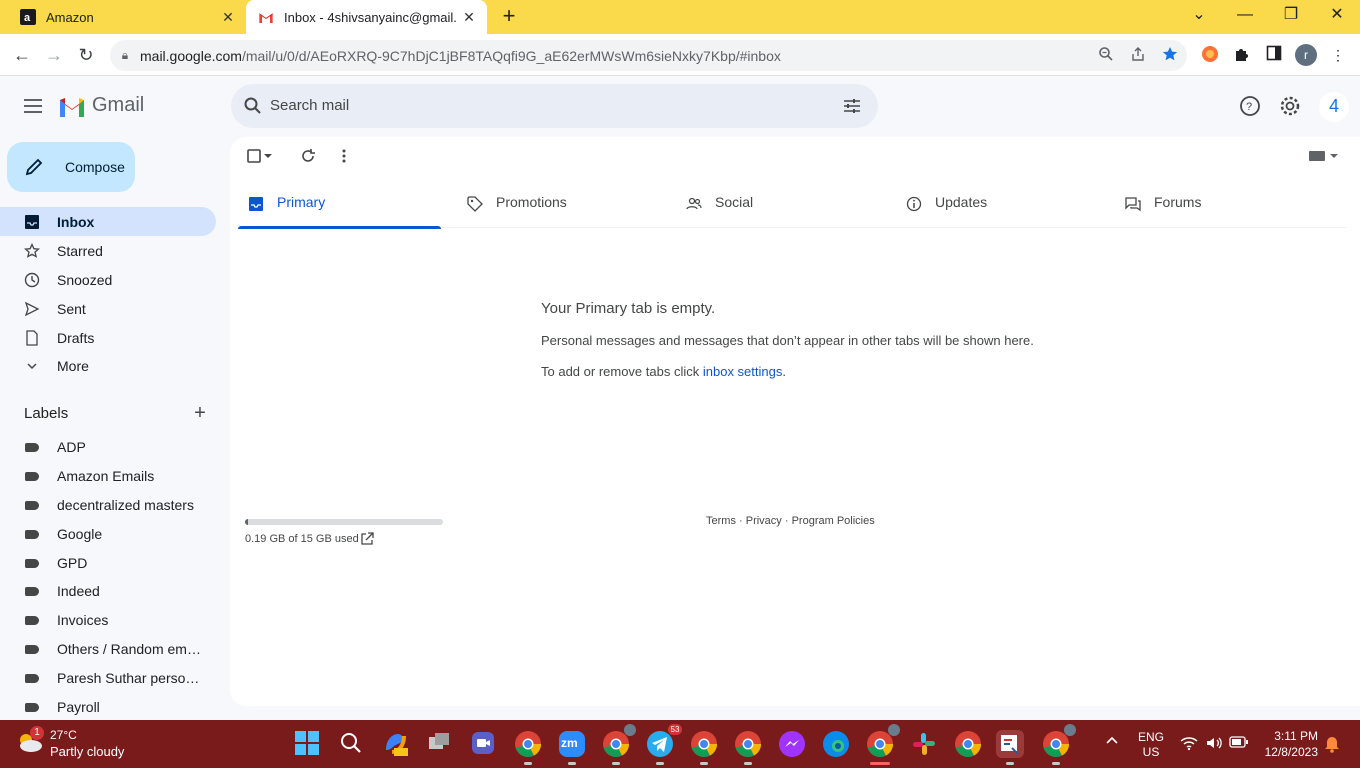  Describe the element at coordinates (1337, 17) in the screenshot. I see `close-window-button: ✕` at that location.